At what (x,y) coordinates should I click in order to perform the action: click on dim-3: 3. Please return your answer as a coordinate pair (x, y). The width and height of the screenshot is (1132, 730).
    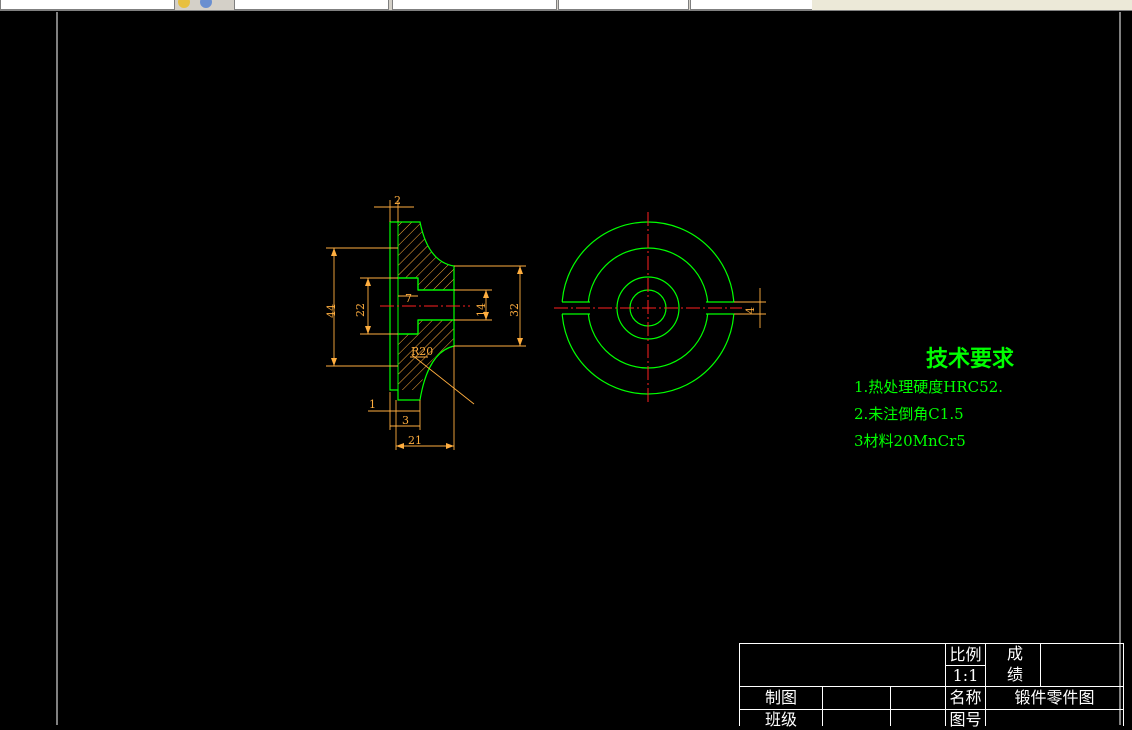
    Looking at the image, I should click on (405, 420).